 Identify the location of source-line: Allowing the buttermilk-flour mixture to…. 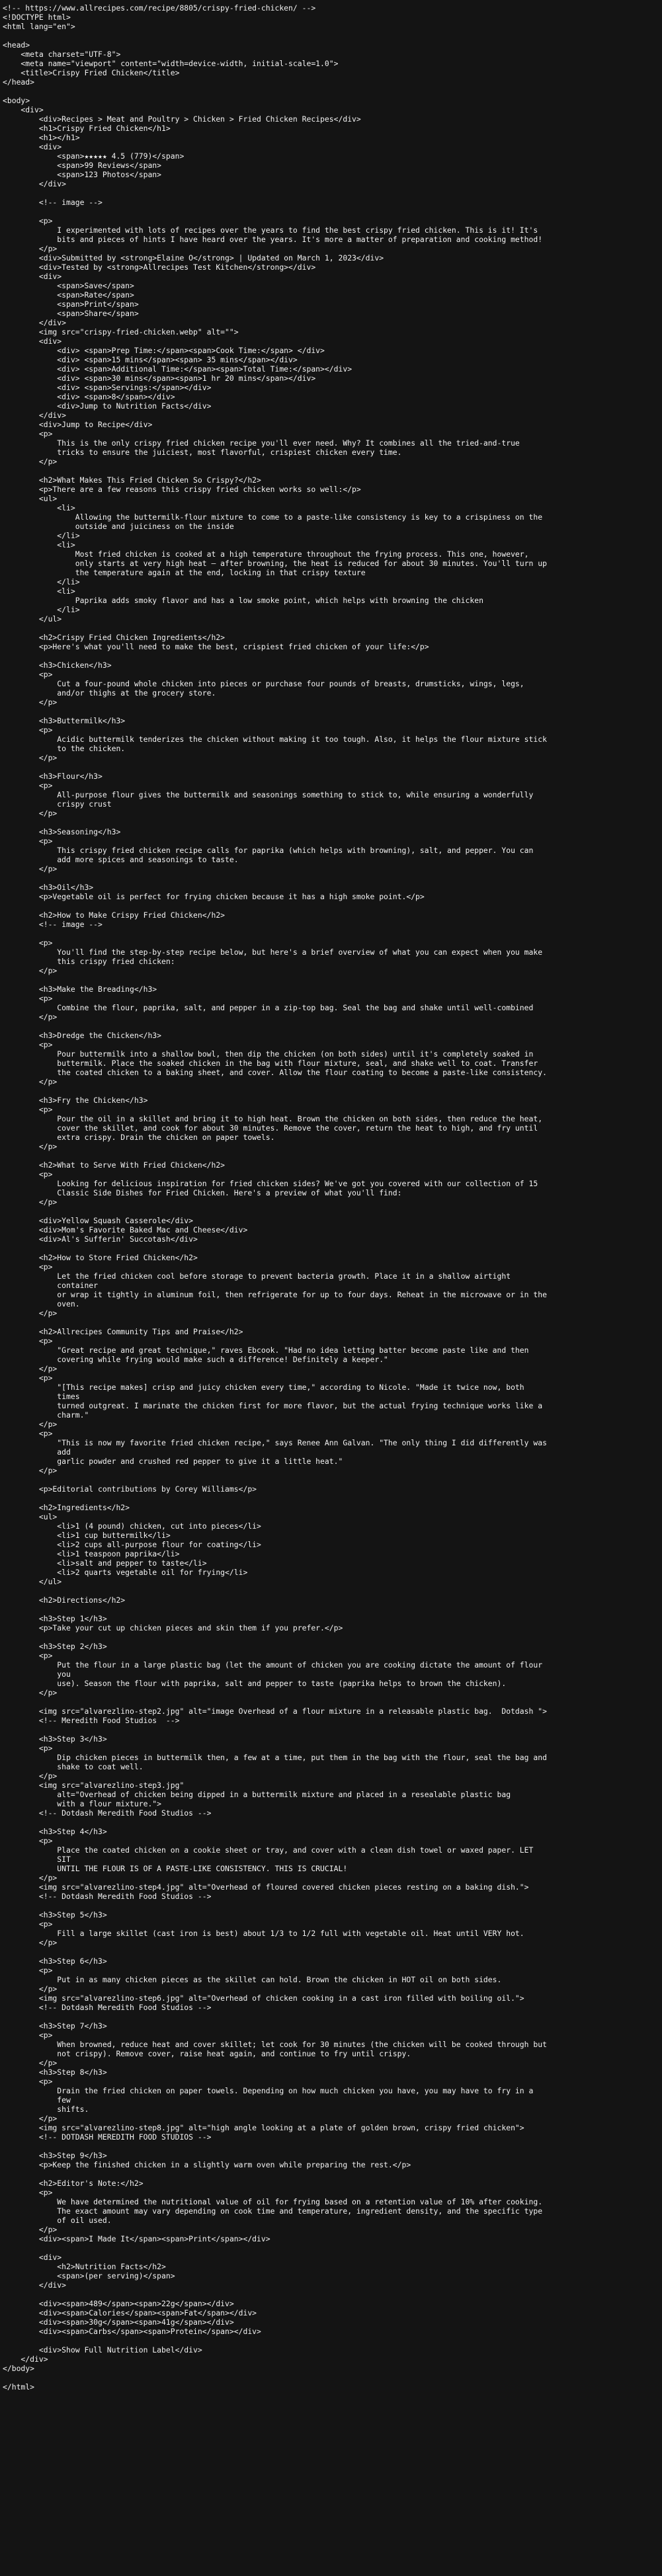
(273, 517).